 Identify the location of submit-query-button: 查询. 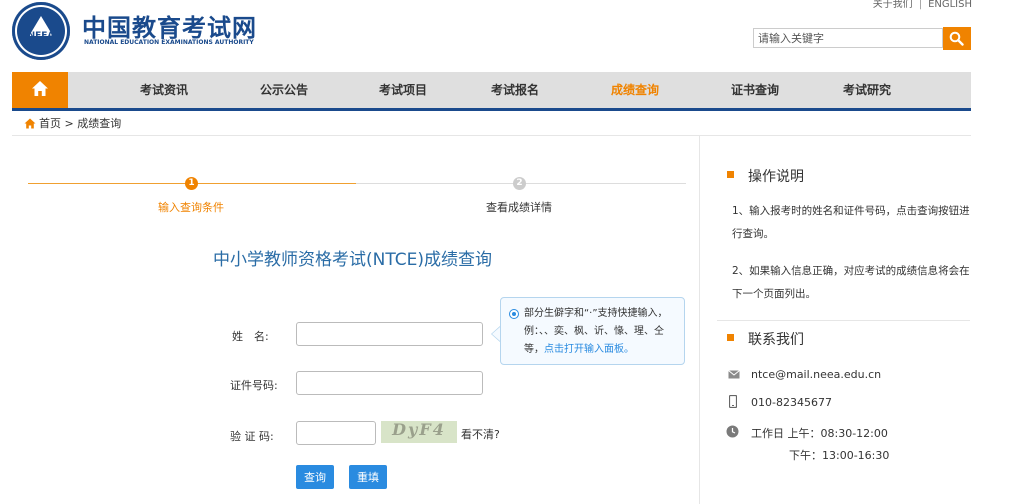
(315, 477).